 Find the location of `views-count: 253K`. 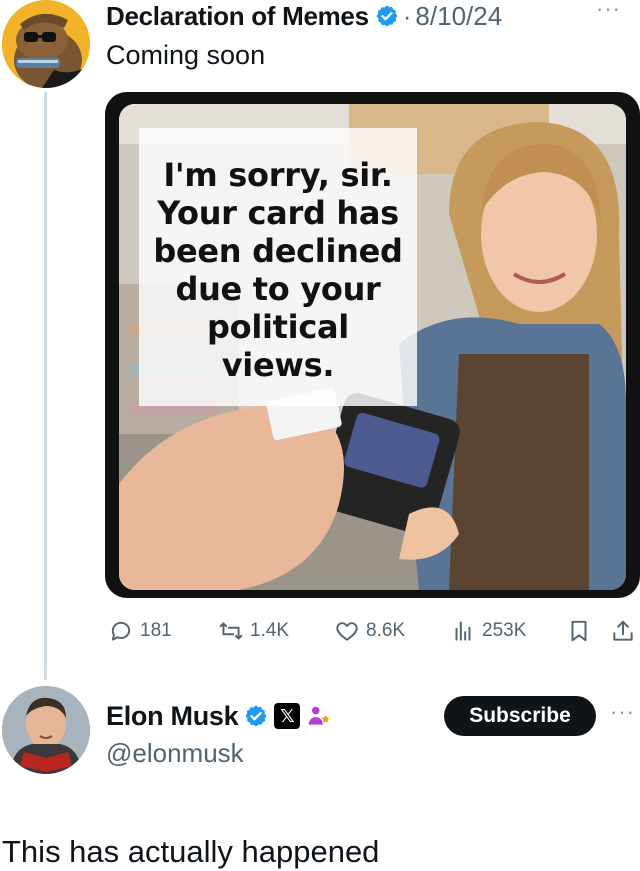

views-count: 253K is located at coordinates (504, 630).